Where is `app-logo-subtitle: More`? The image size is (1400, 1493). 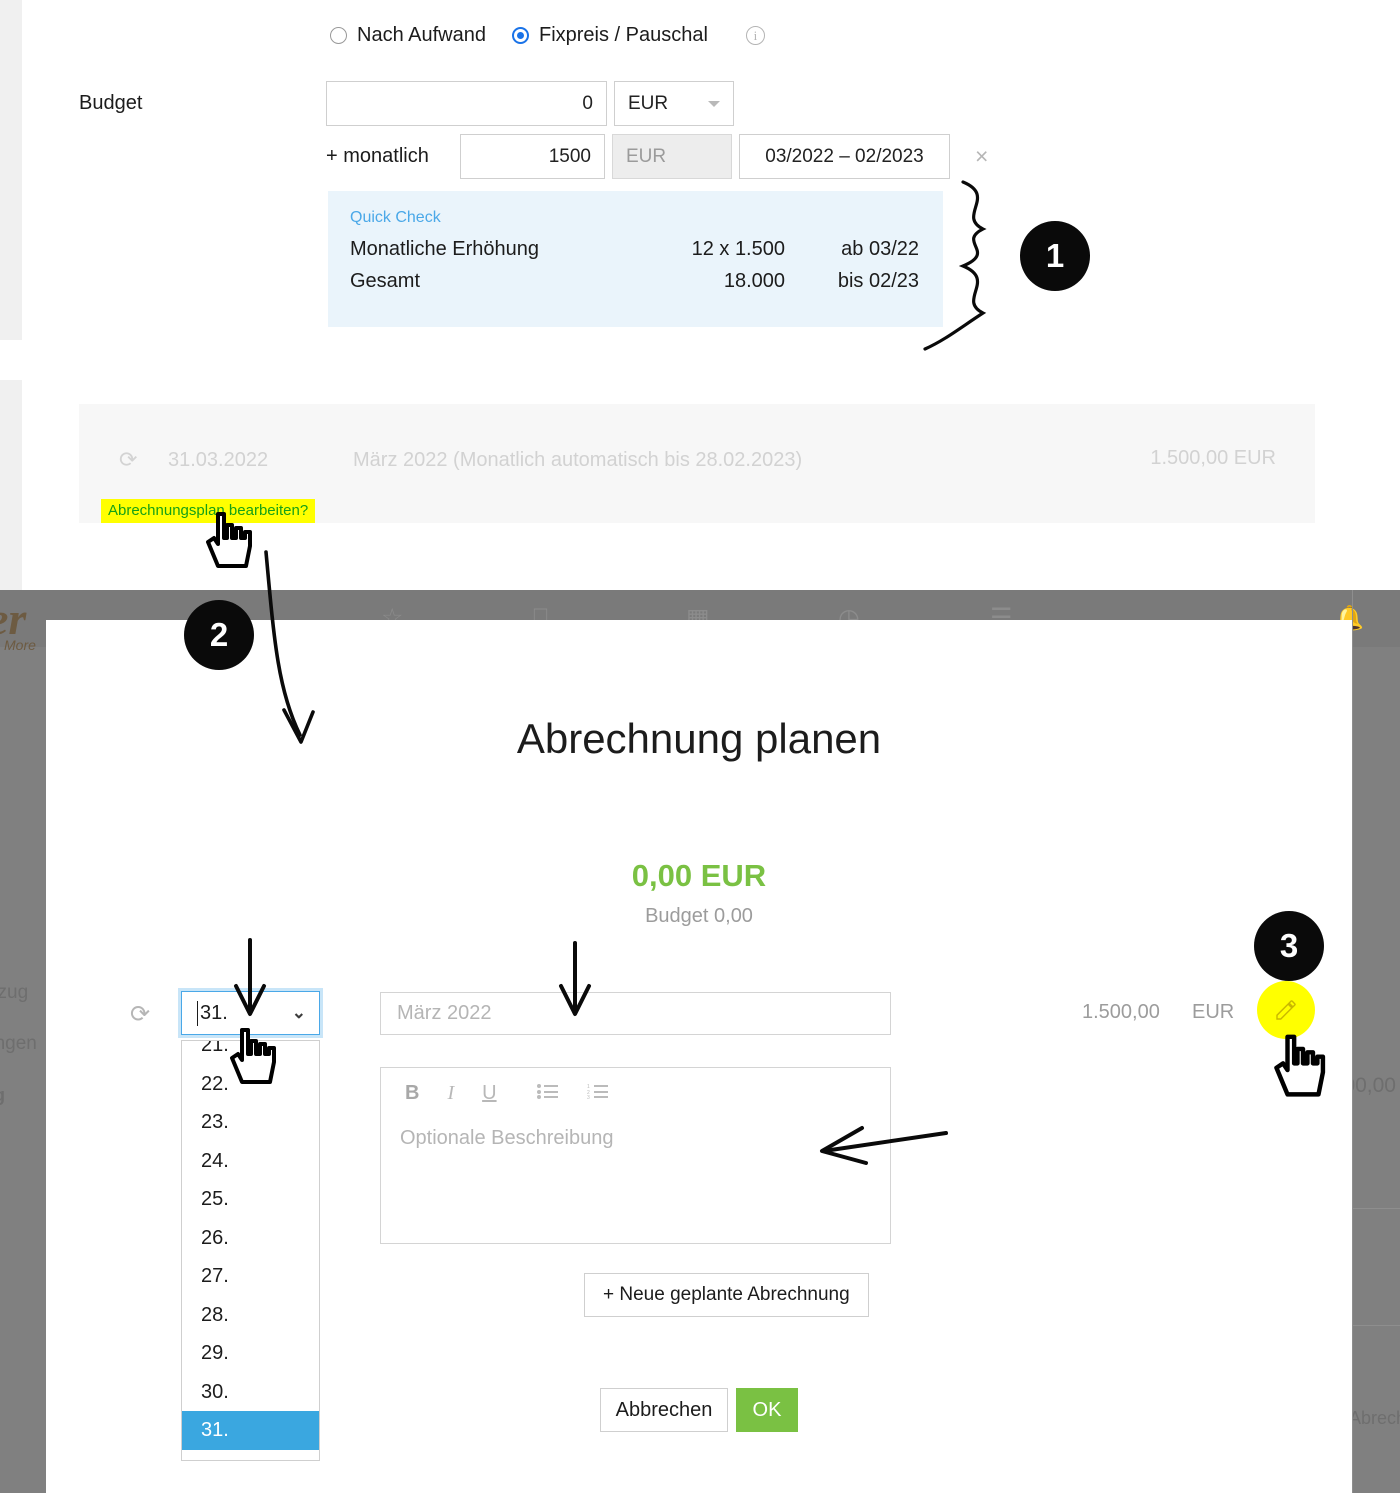 app-logo-subtitle: More is located at coordinates (20, 645).